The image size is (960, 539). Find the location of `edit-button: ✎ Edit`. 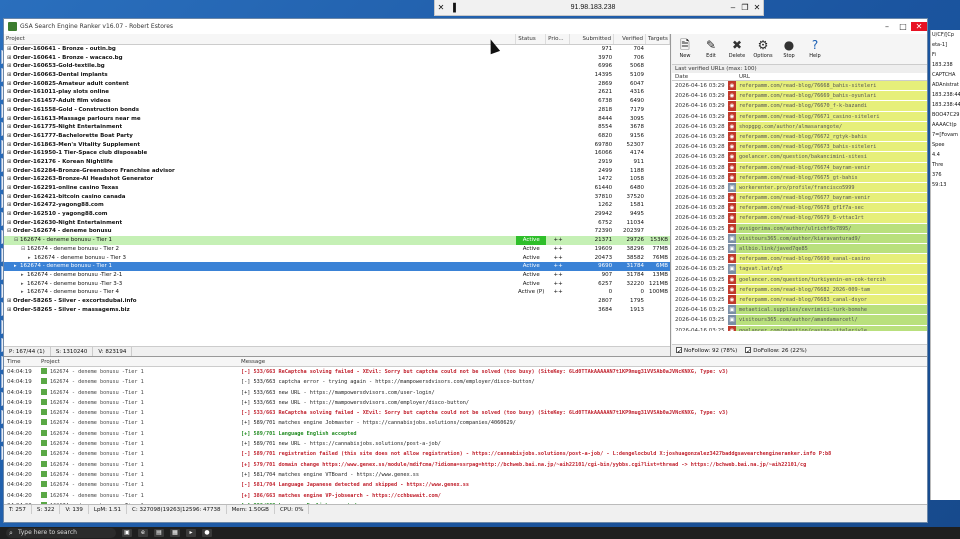

edit-button: ✎ Edit is located at coordinates (711, 49).